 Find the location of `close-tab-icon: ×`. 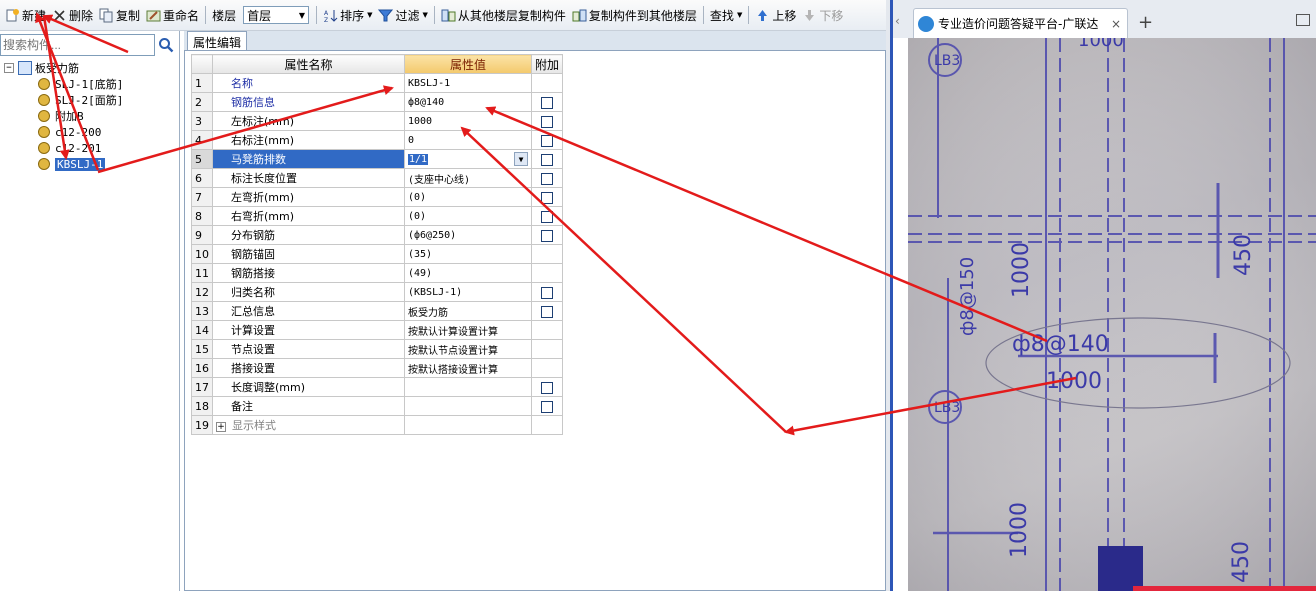

close-tab-icon: × is located at coordinates (1117, 24).